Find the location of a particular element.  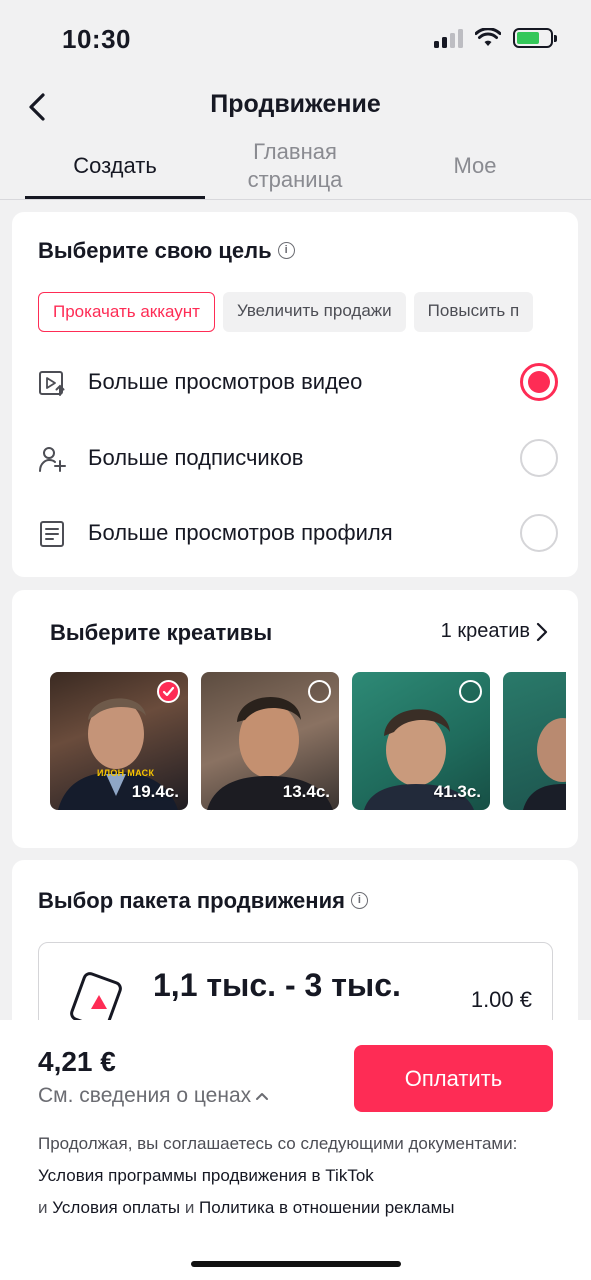

status-time: 10:30 is located at coordinates (96, 39).